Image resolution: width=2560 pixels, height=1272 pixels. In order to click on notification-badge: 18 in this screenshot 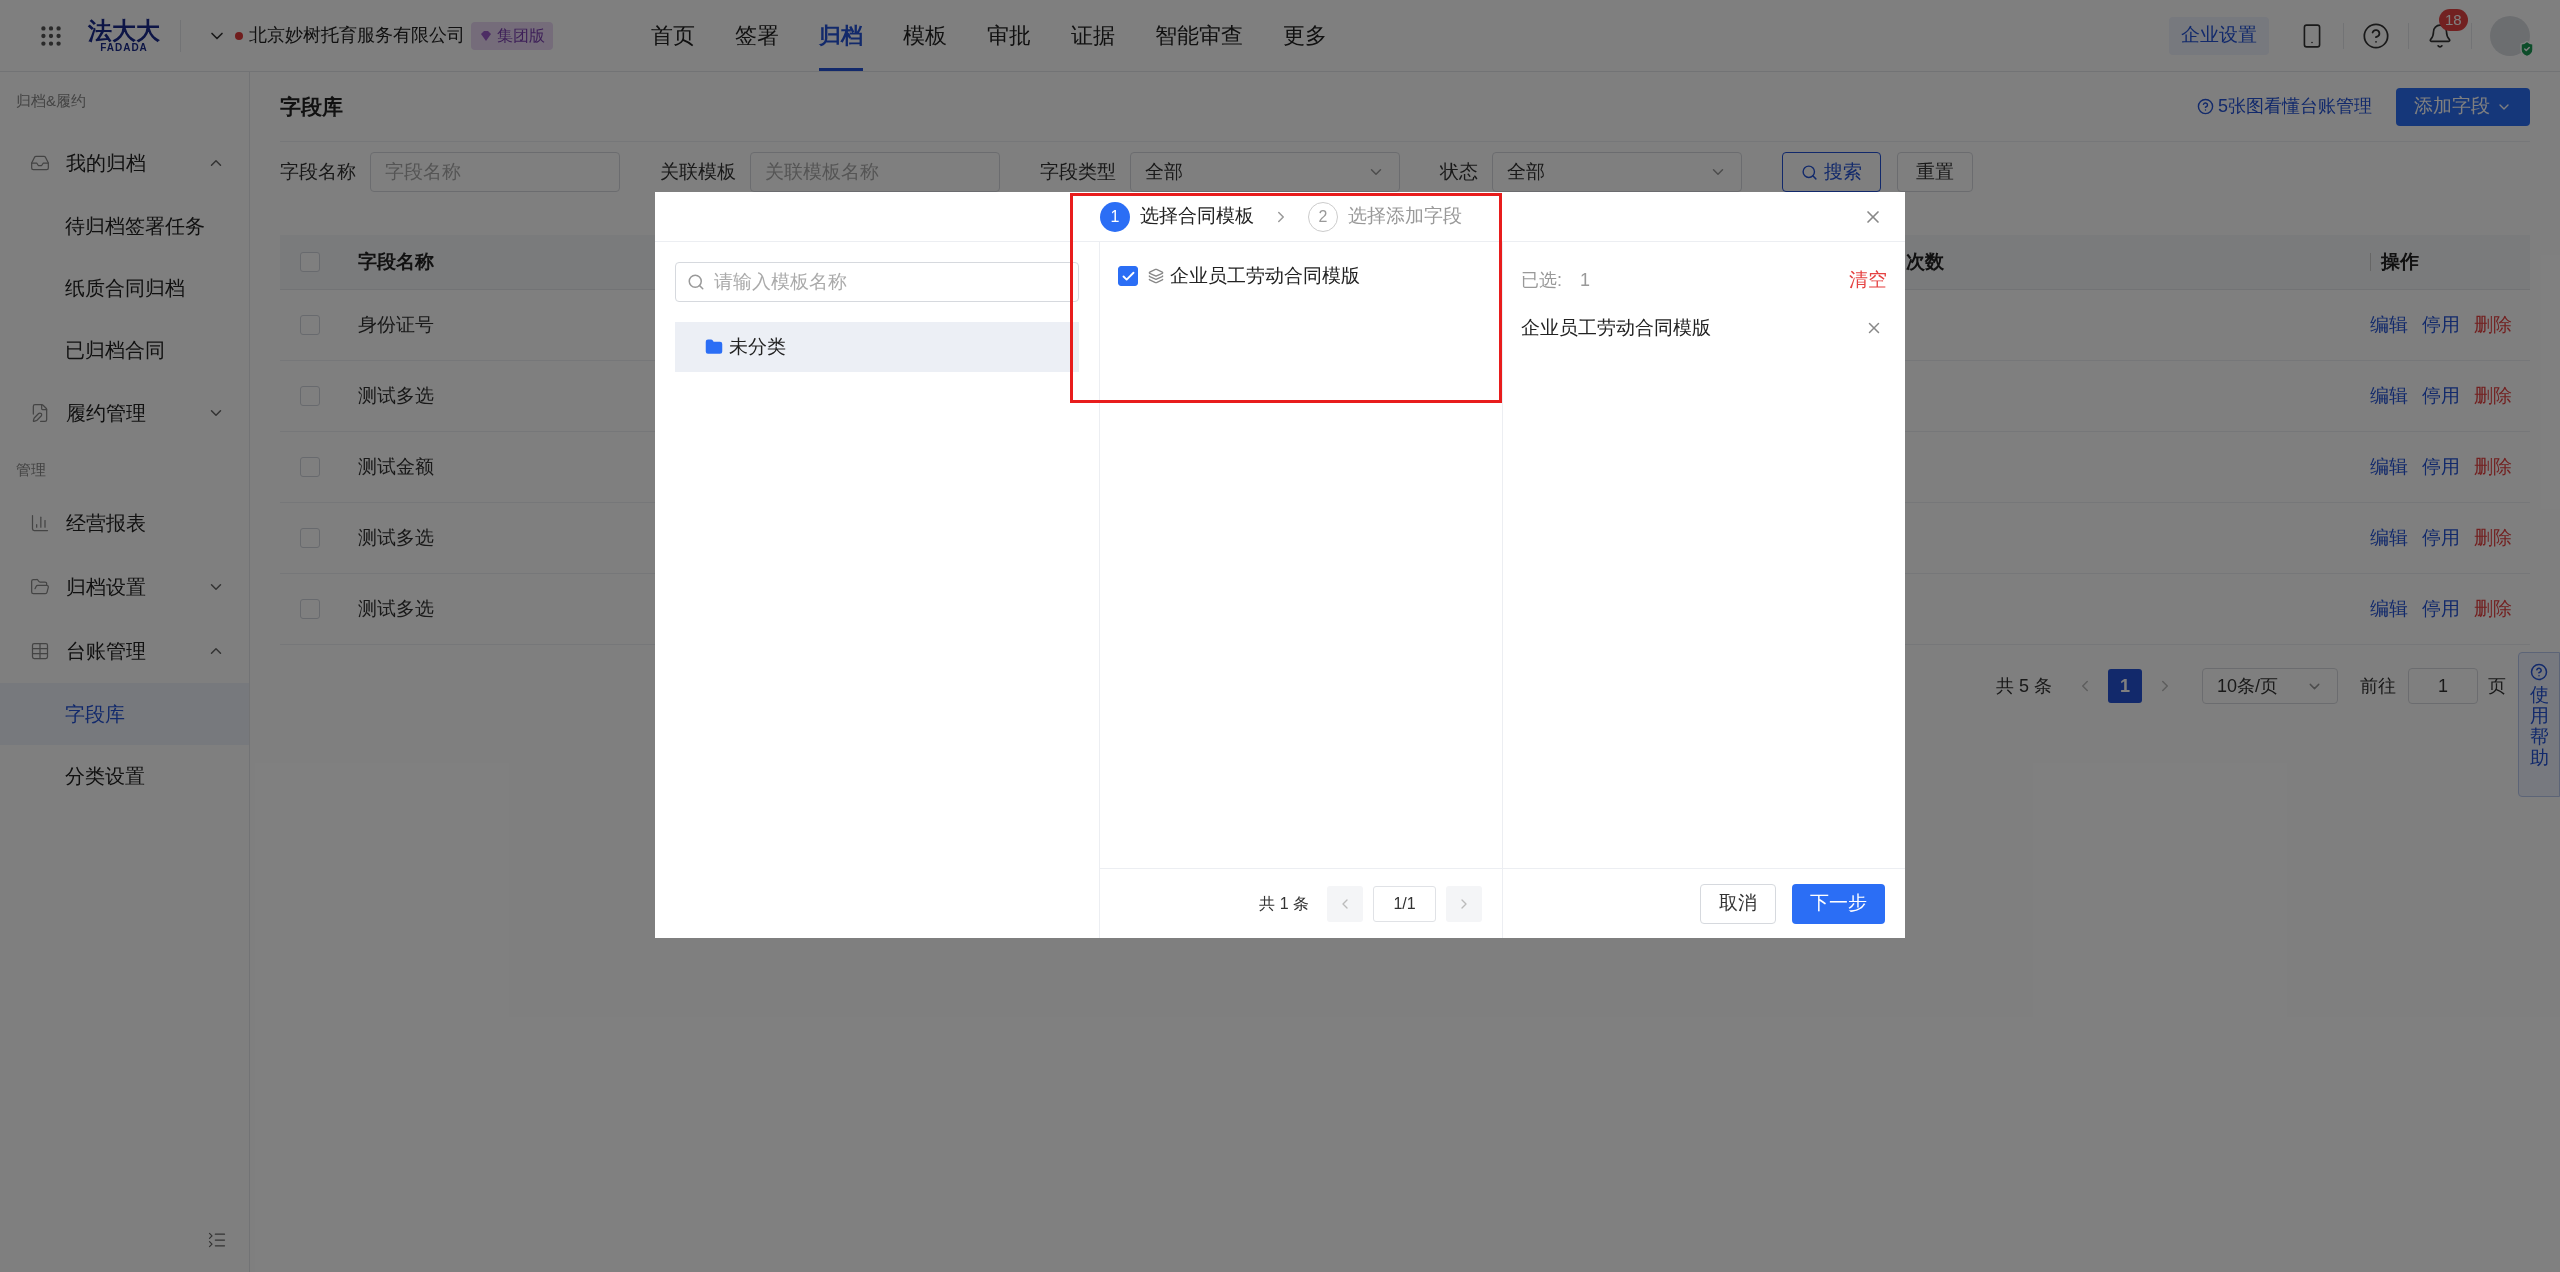, I will do `click(2453, 19)`.